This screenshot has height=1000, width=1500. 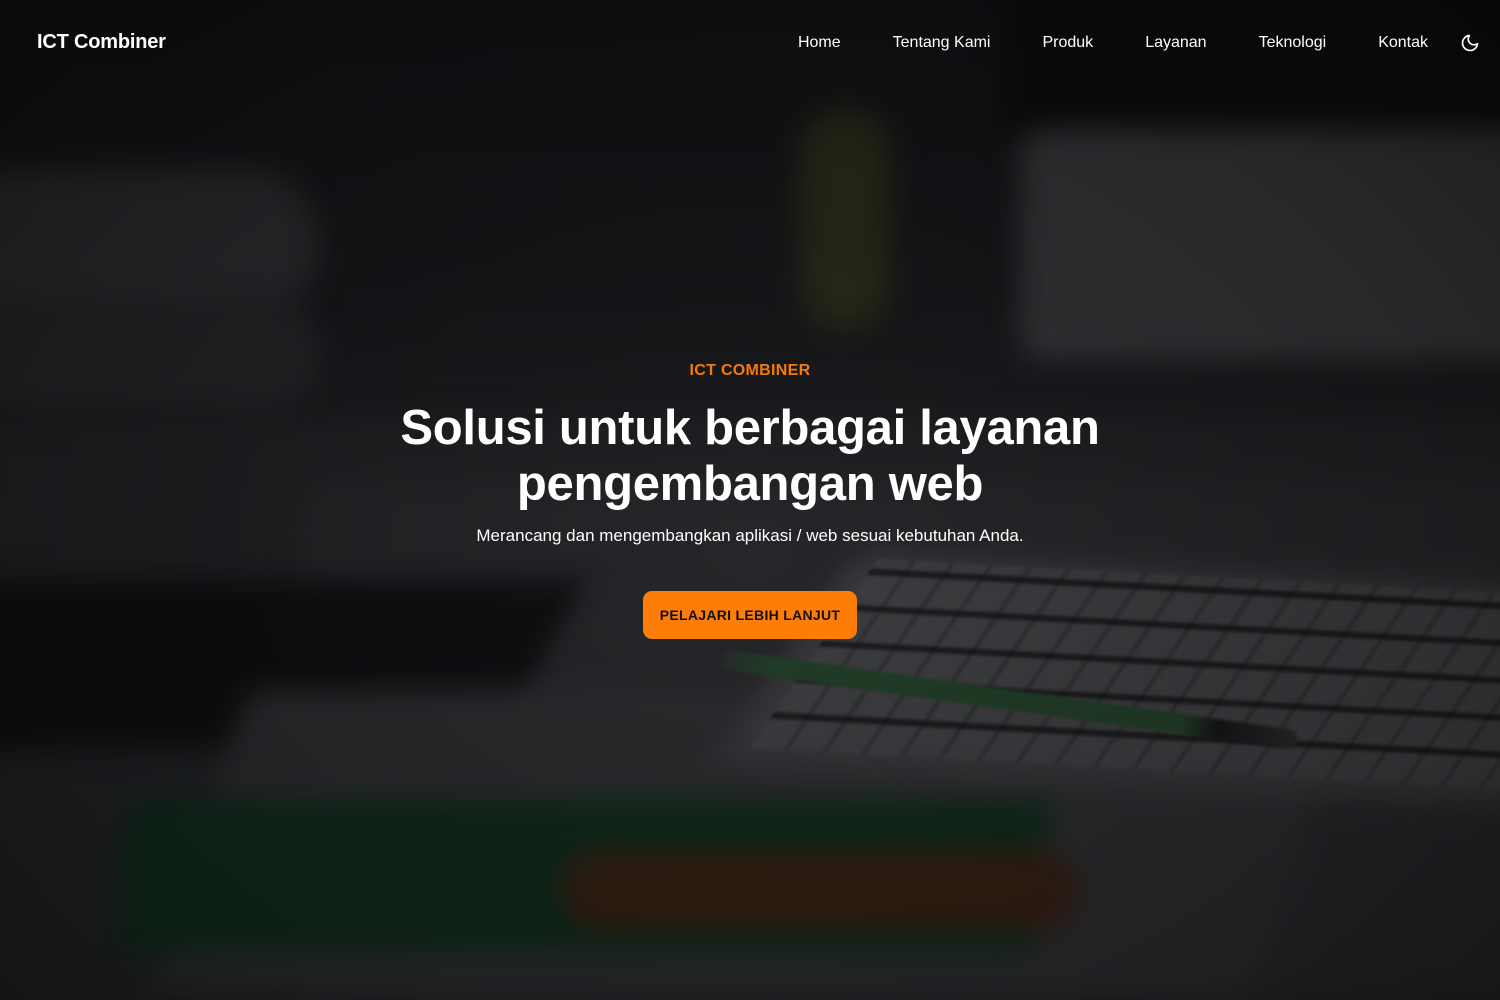 I want to click on nav-item-tentang-kami: Tentang Kami, so click(x=942, y=43).